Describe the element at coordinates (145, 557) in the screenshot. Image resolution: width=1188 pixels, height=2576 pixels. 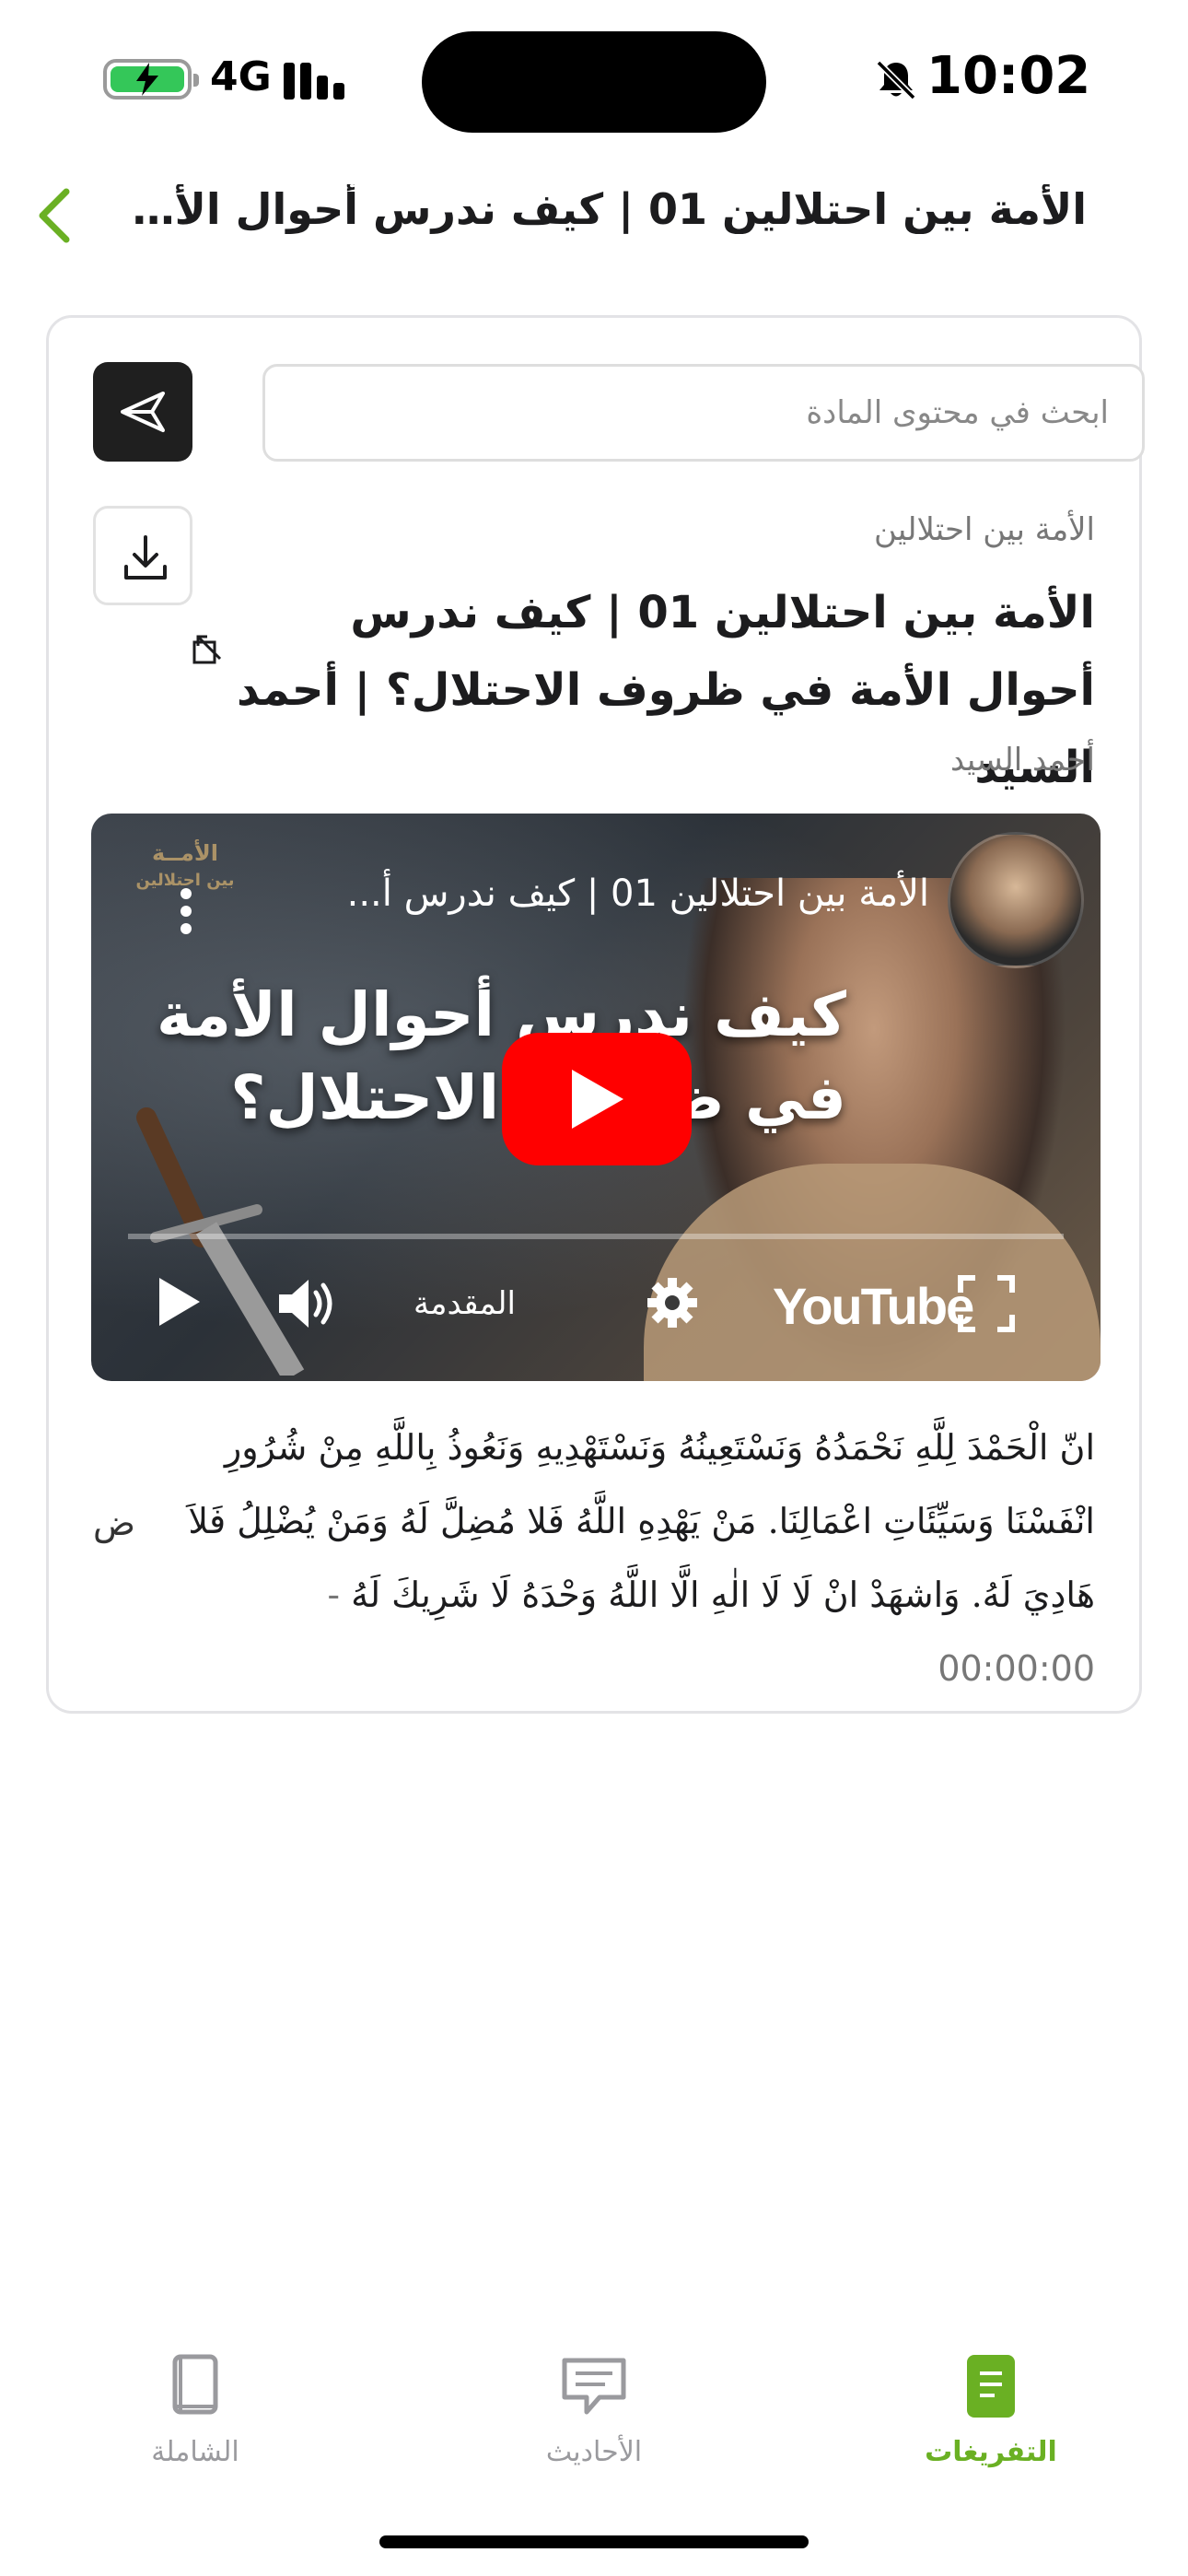
I see `download-icon` at that location.